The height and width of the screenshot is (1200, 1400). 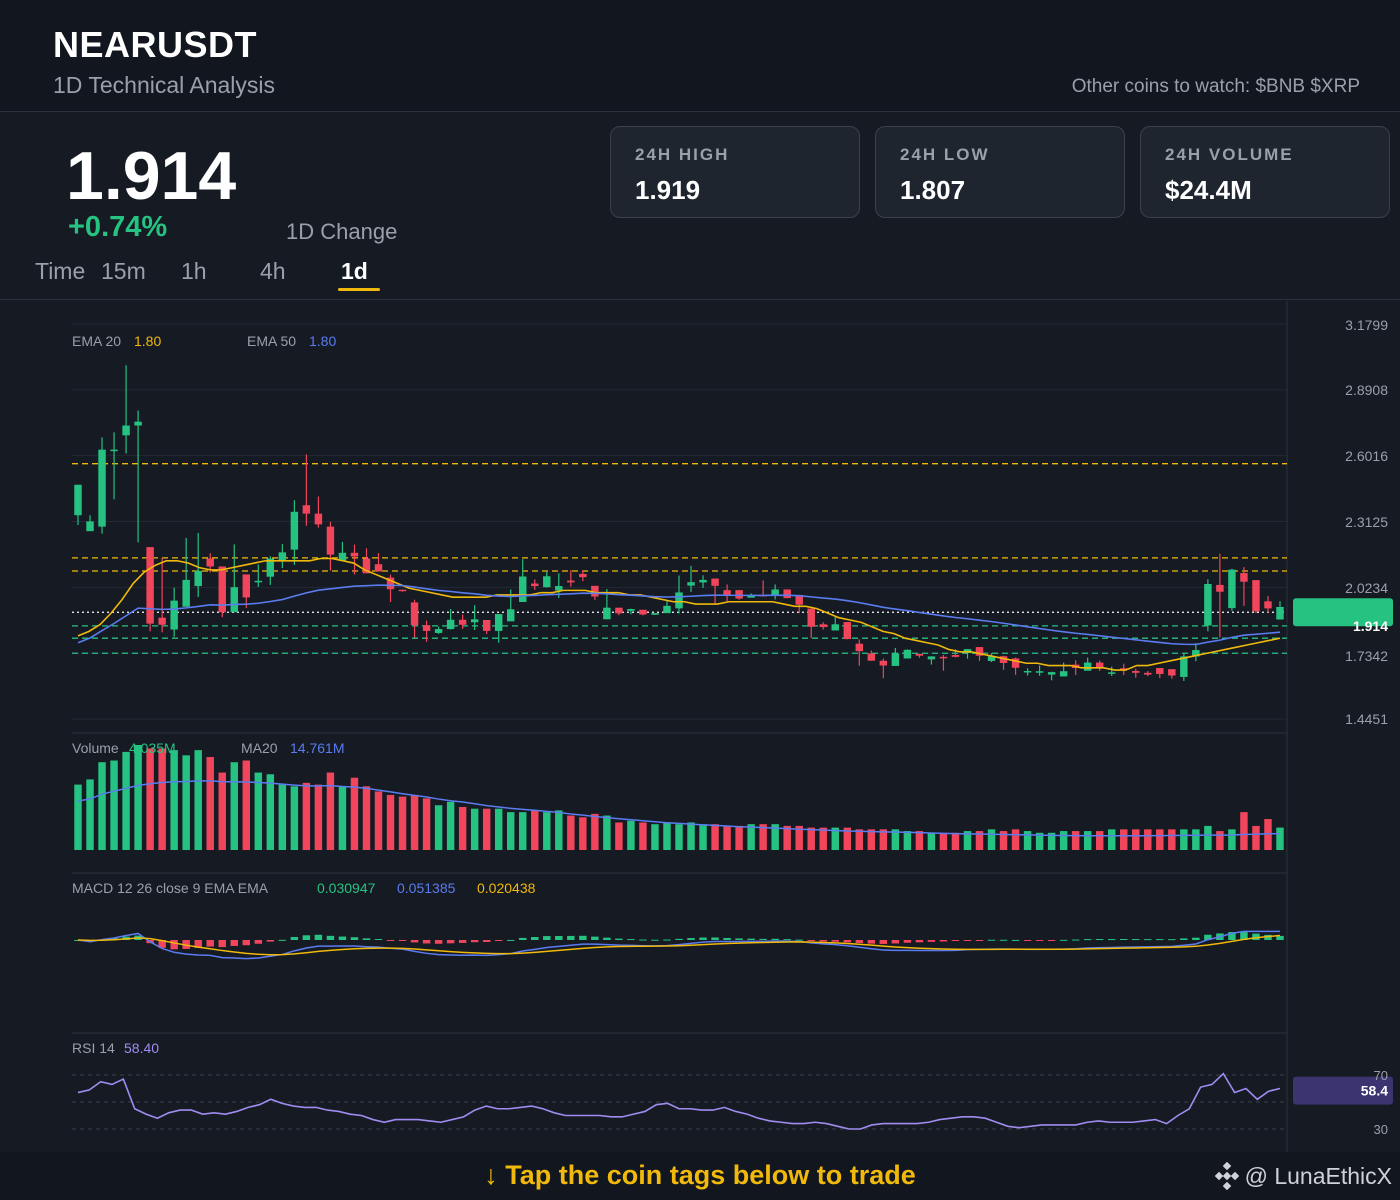 I want to click on ema20-legend-label: EMA 20, so click(x=96, y=341).